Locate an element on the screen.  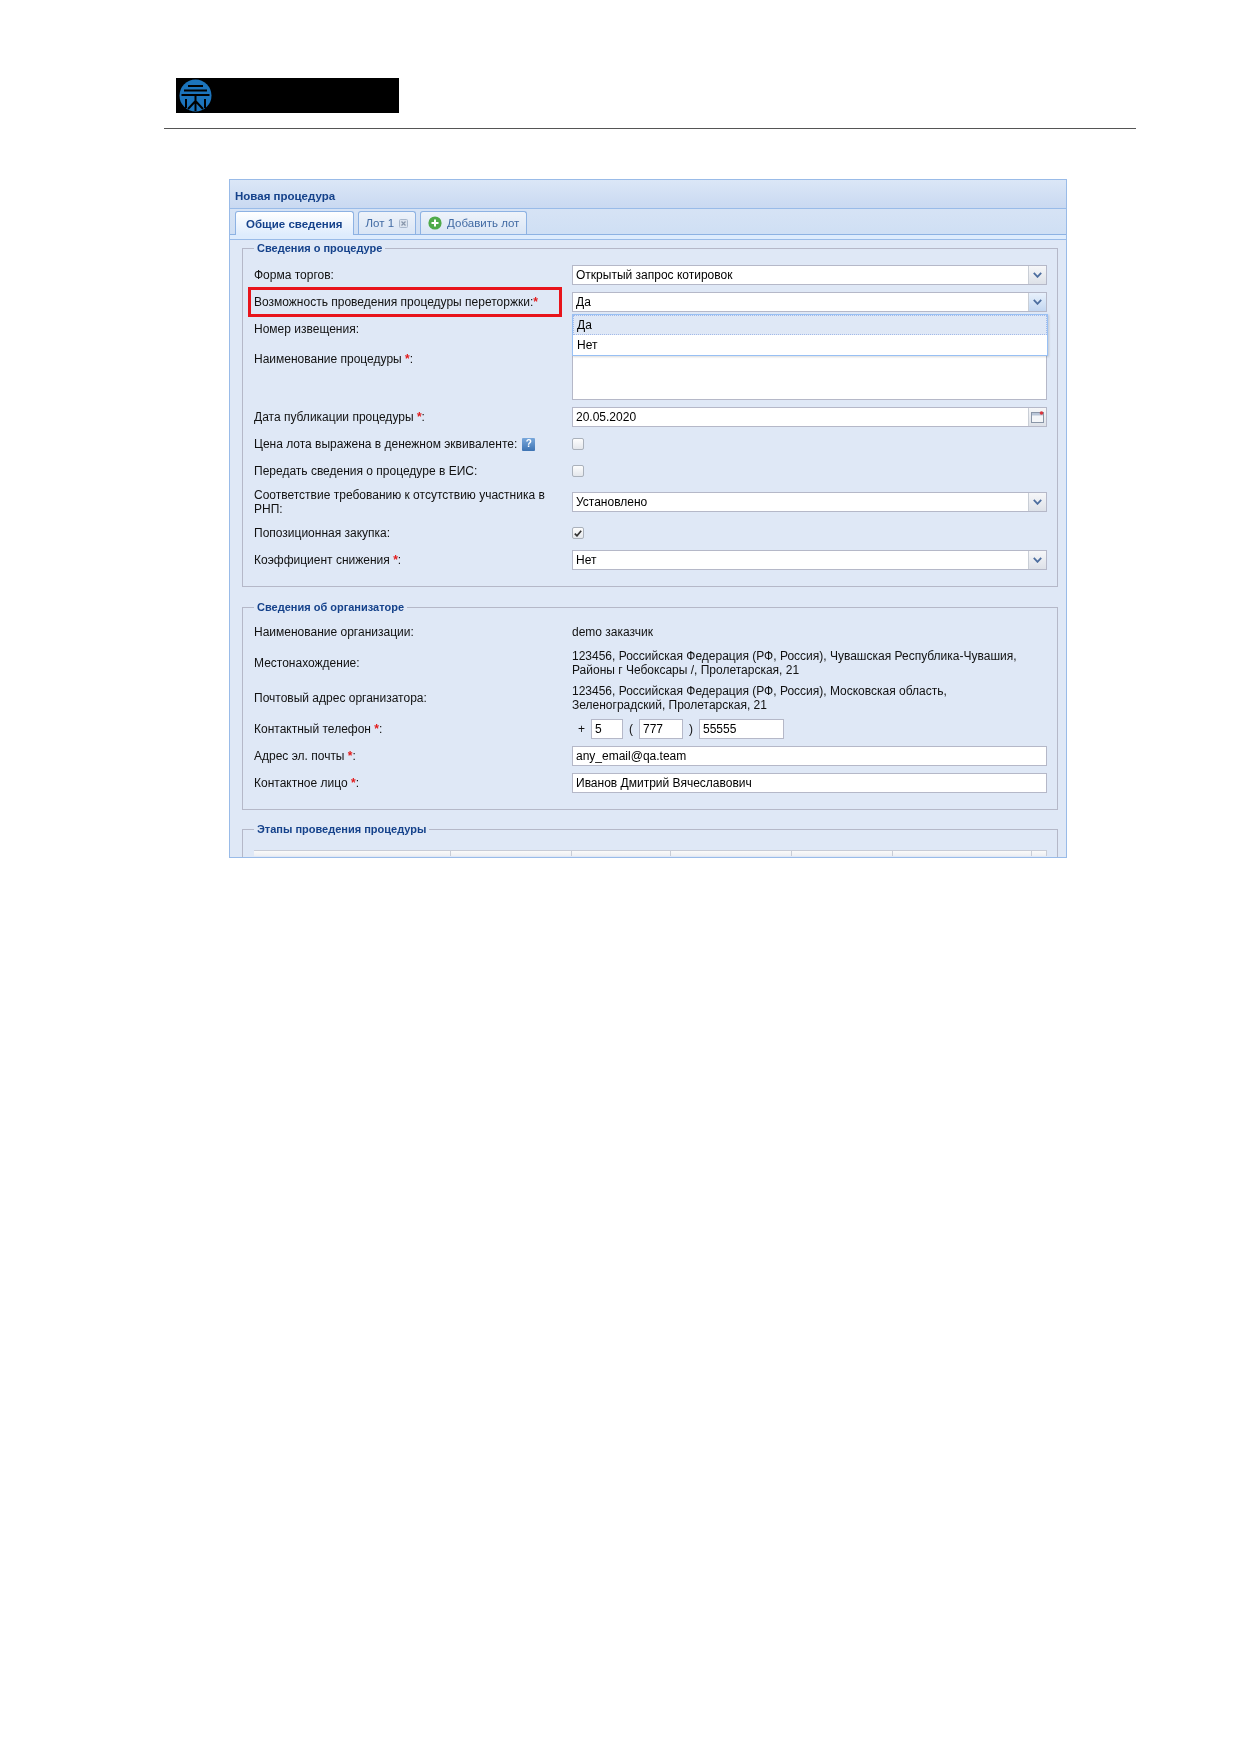
select-field: Установлено is located at coordinates (809, 502).